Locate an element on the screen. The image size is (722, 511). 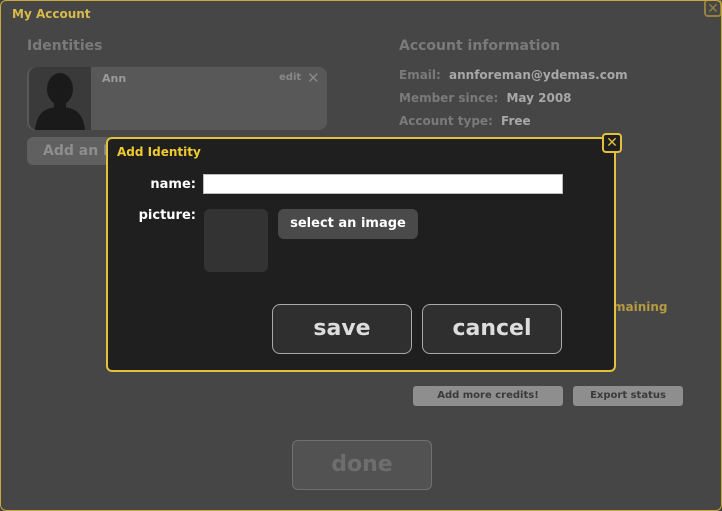
dialog-title: Add Identity is located at coordinates (159, 152).